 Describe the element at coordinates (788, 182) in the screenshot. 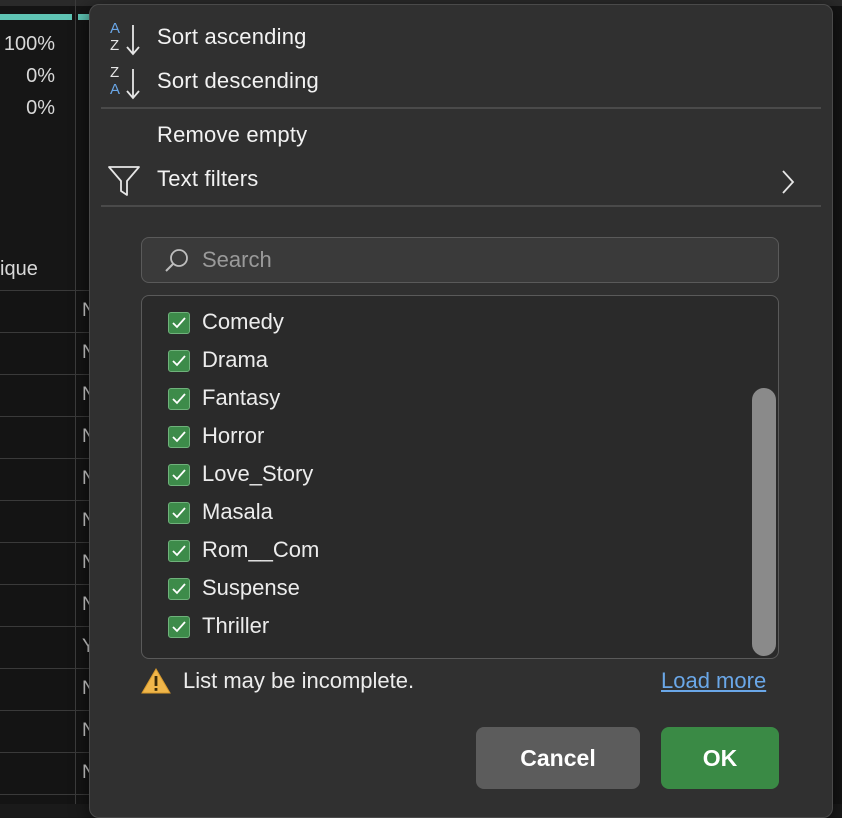

I see `chevron-right-icon` at that location.